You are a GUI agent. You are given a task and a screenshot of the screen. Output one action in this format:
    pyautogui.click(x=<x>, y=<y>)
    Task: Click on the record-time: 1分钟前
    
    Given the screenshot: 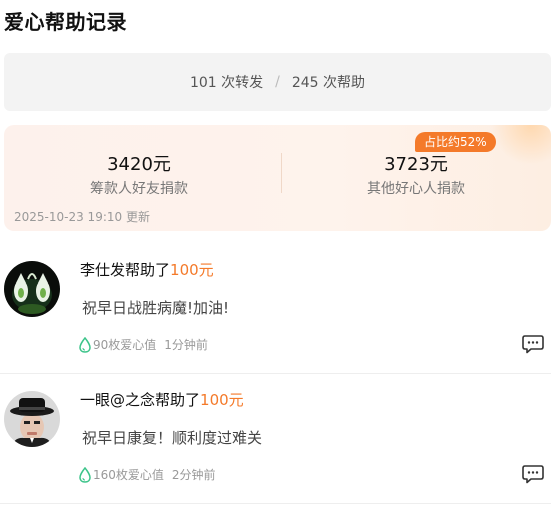 What is the action you would take?
    pyautogui.click(x=186, y=345)
    